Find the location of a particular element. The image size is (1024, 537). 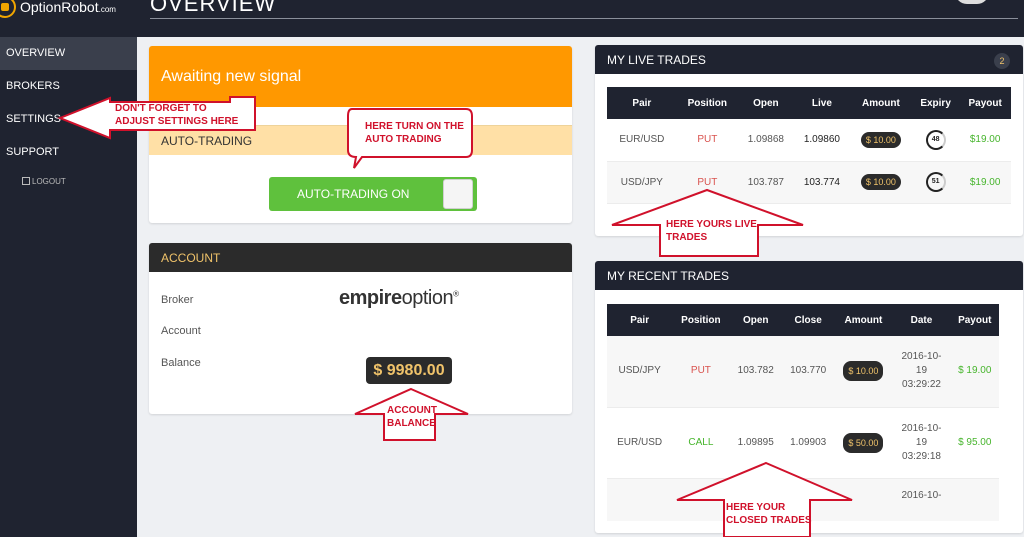

broker-logo-part2: option is located at coordinates (427, 298).